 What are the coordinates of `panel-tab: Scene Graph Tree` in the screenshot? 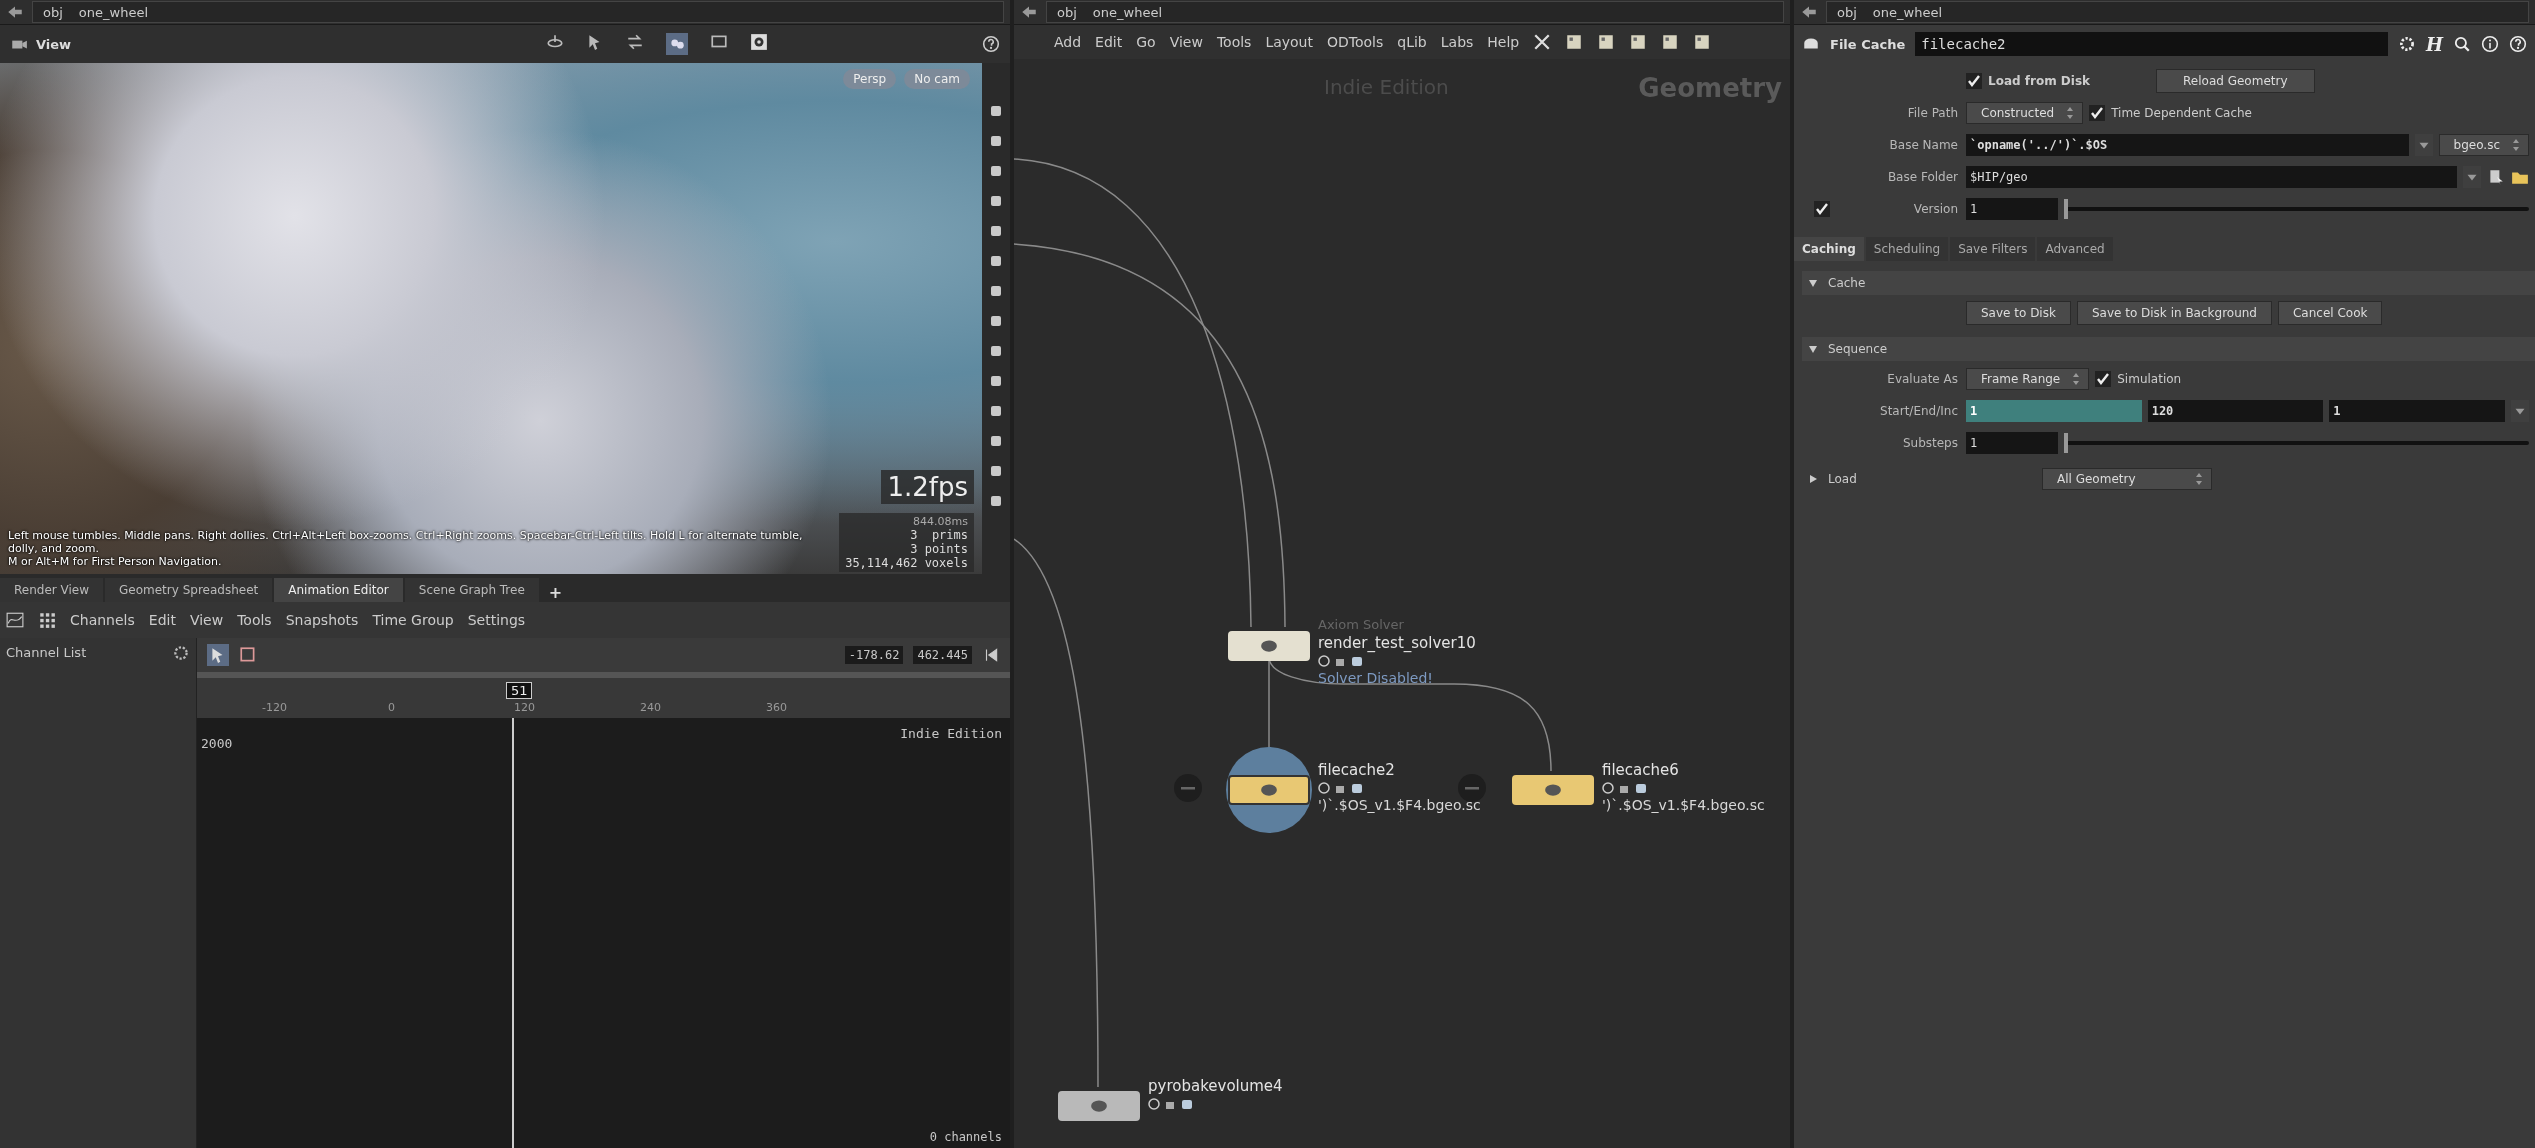 It's located at (471, 589).